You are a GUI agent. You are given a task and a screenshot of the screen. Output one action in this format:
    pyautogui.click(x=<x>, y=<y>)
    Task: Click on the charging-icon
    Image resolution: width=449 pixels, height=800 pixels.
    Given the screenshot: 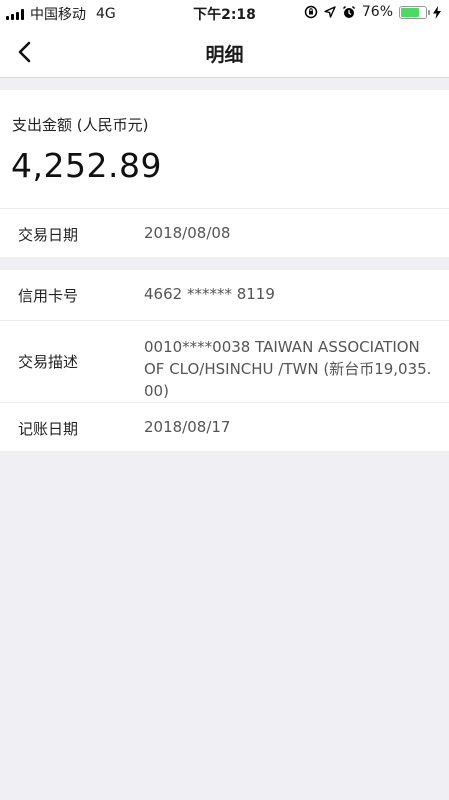 What is the action you would take?
    pyautogui.click(x=437, y=12)
    